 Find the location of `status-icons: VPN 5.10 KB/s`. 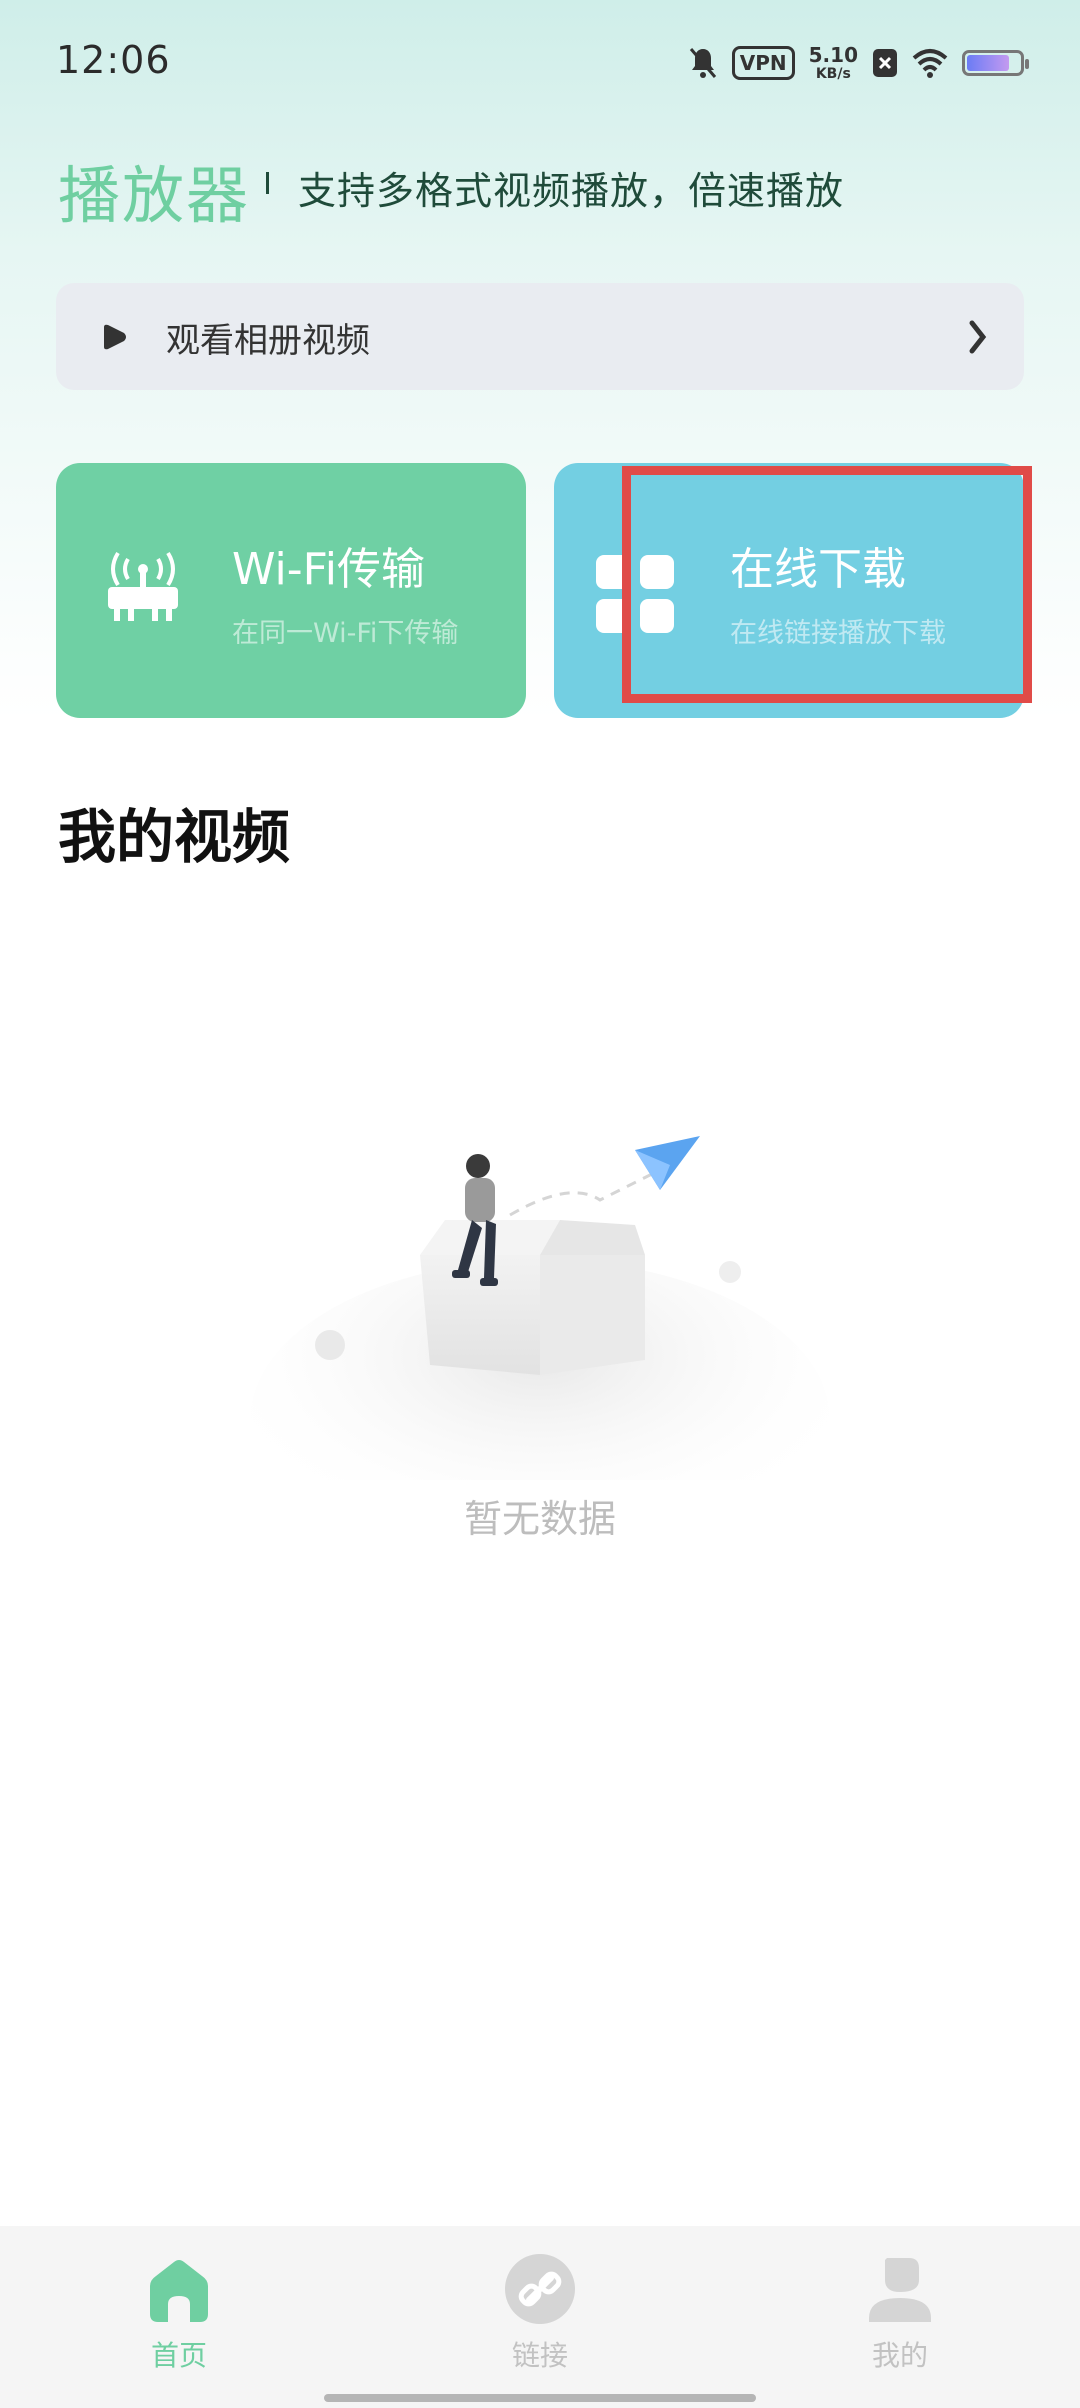

status-icons: VPN 5.10 KB/s is located at coordinates (858, 63).